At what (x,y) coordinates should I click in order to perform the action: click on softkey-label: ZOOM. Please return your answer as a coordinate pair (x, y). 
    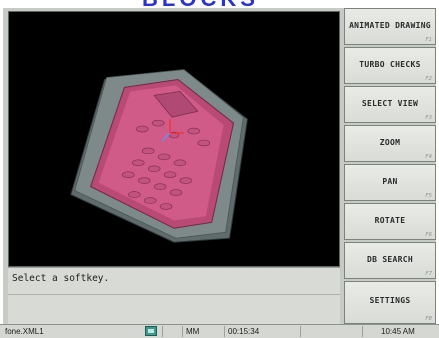
    Looking at the image, I should click on (390, 142).